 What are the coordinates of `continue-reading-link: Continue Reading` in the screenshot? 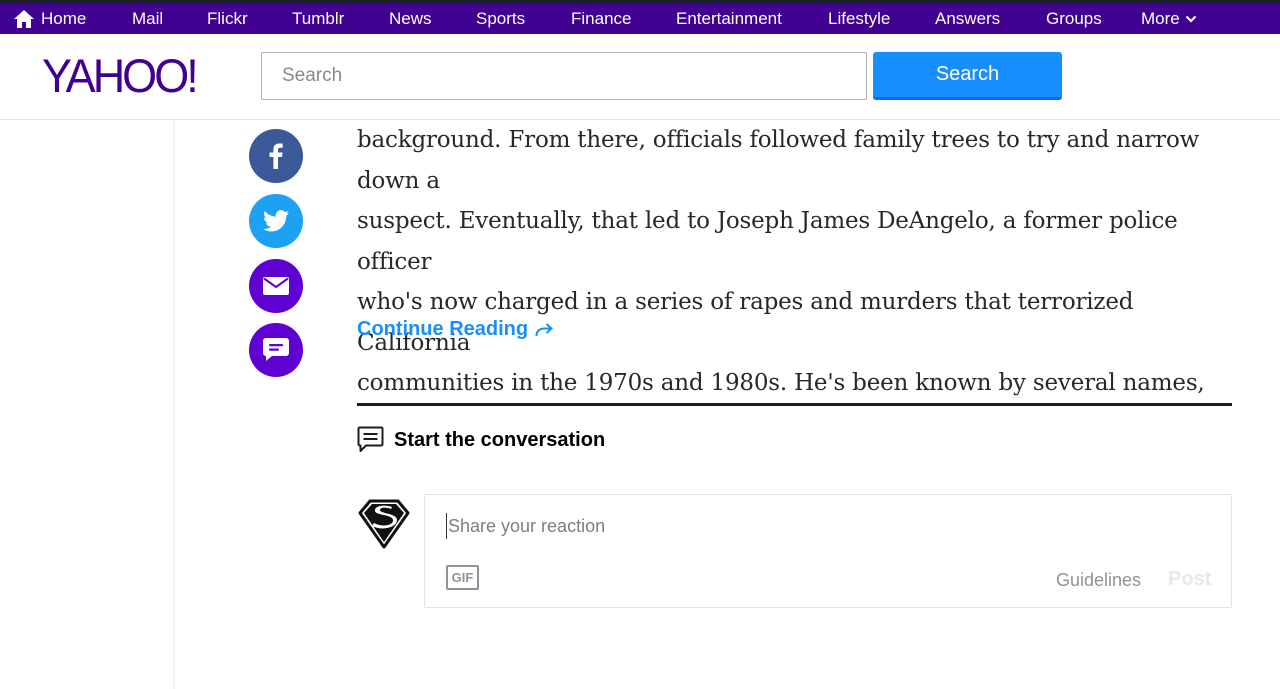 It's located at (455, 329).